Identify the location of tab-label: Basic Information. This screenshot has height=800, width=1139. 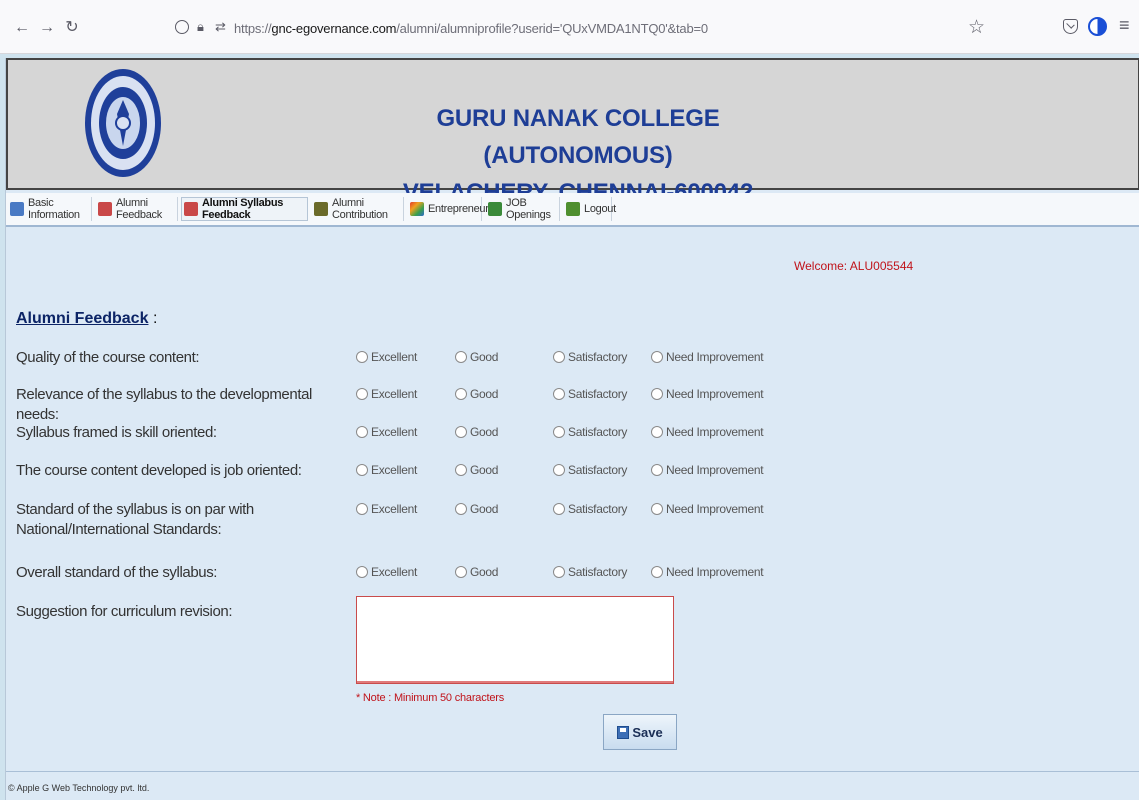
(54, 209).